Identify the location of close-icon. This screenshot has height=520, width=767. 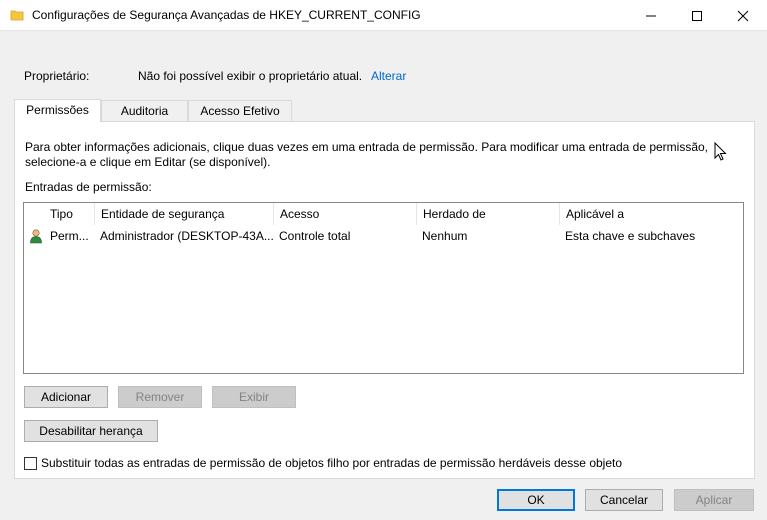
(743, 16).